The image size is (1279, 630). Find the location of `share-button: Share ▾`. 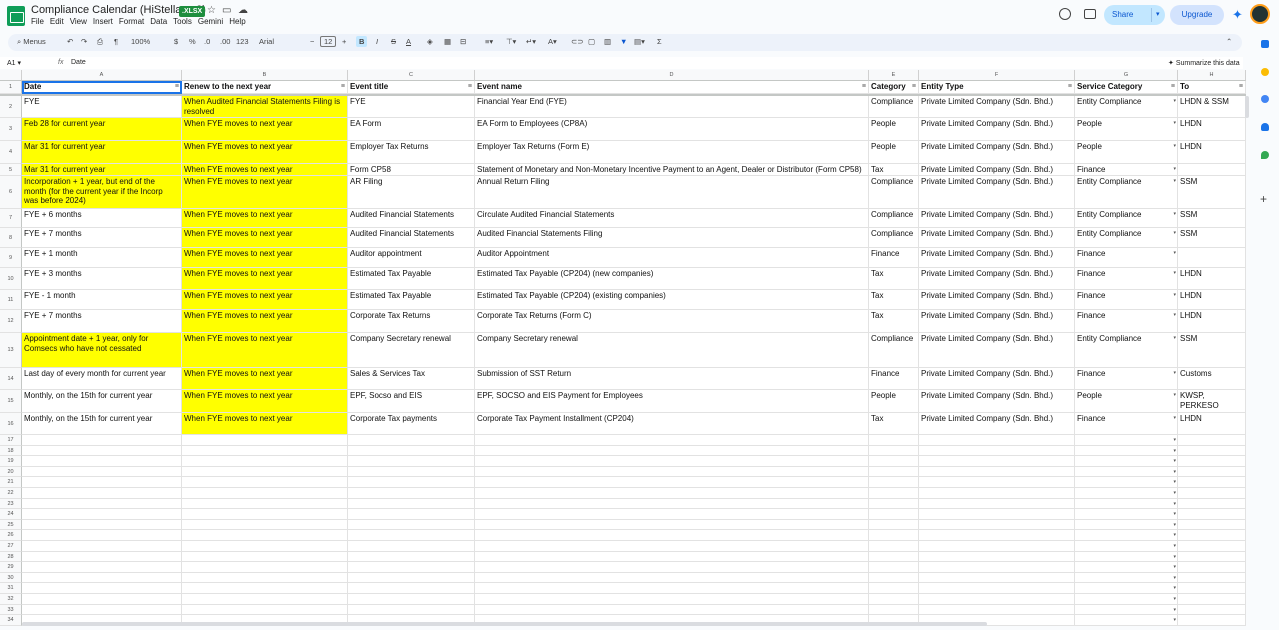

share-button: Share ▾ is located at coordinates (1134, 15).